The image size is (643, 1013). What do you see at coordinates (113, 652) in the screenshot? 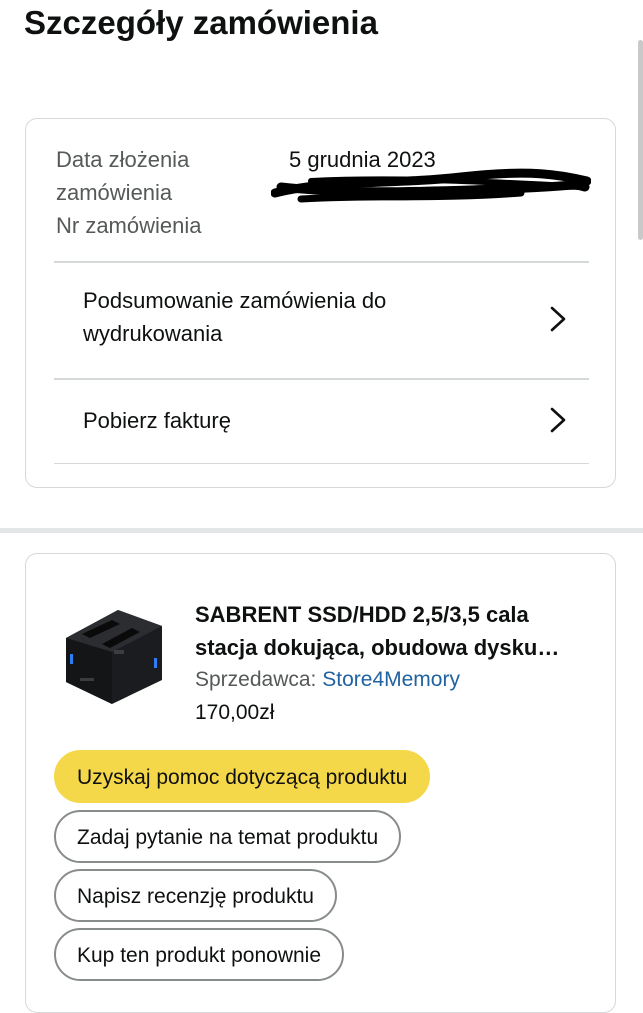
I see `docking-station-image` at bounding box center [113, 652].